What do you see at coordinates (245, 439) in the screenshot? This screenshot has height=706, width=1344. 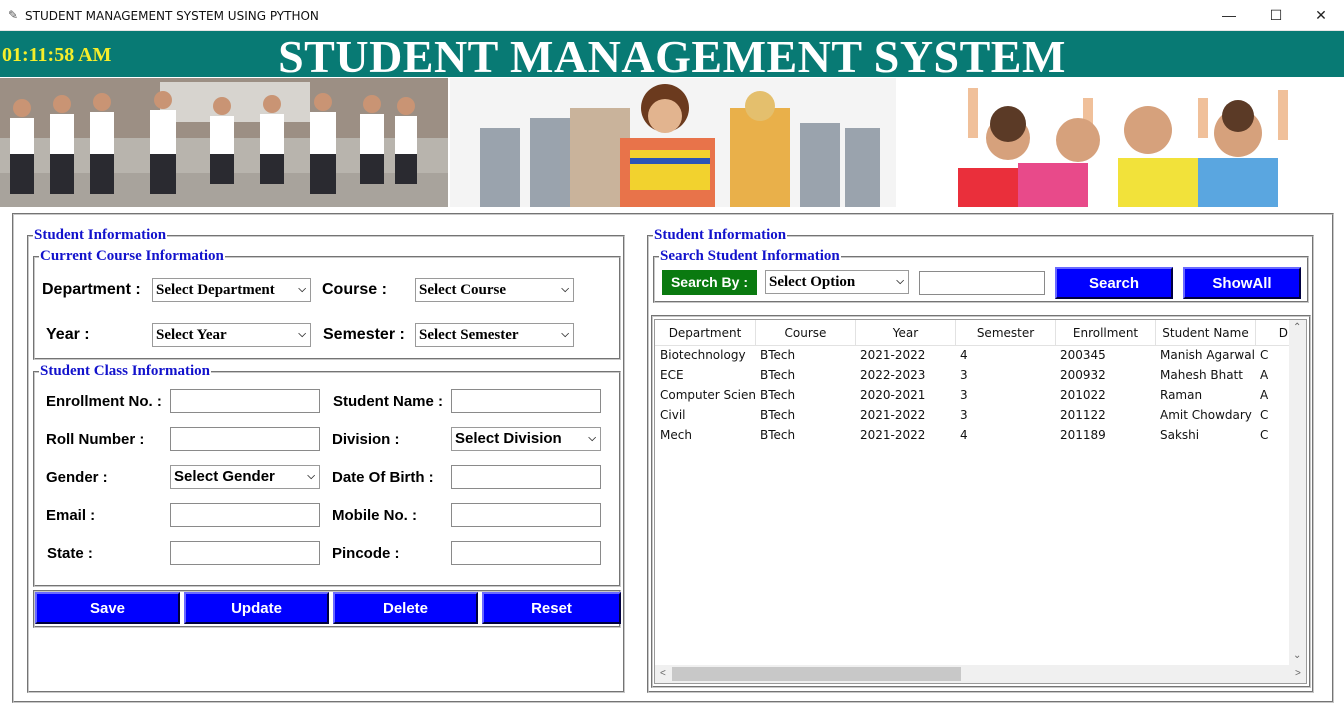 I see `roll-number-input` at bounding box center [245, 439].